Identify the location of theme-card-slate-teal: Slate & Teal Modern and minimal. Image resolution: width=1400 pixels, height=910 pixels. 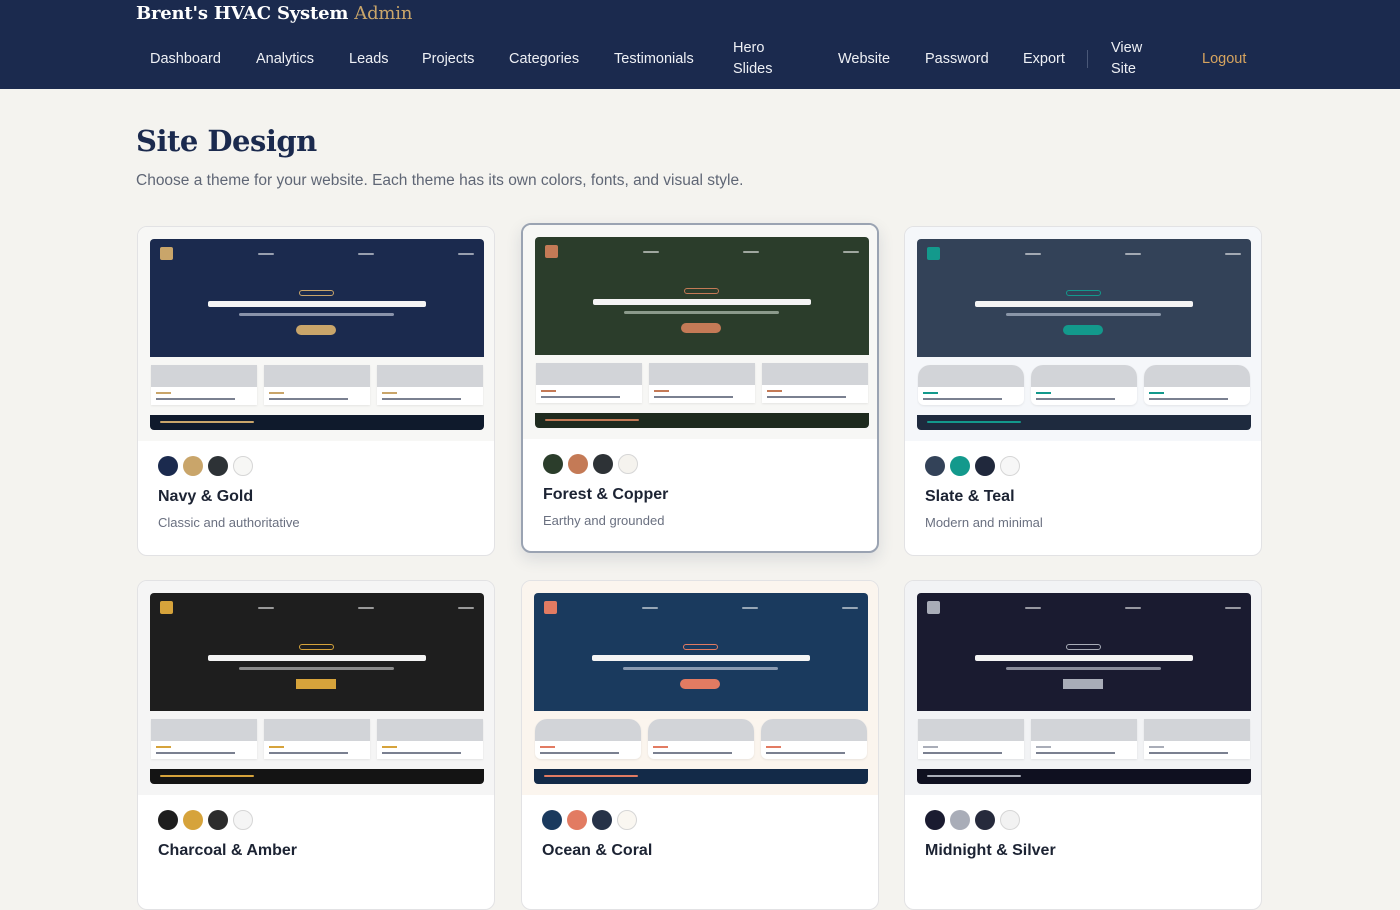
(1083, 391).